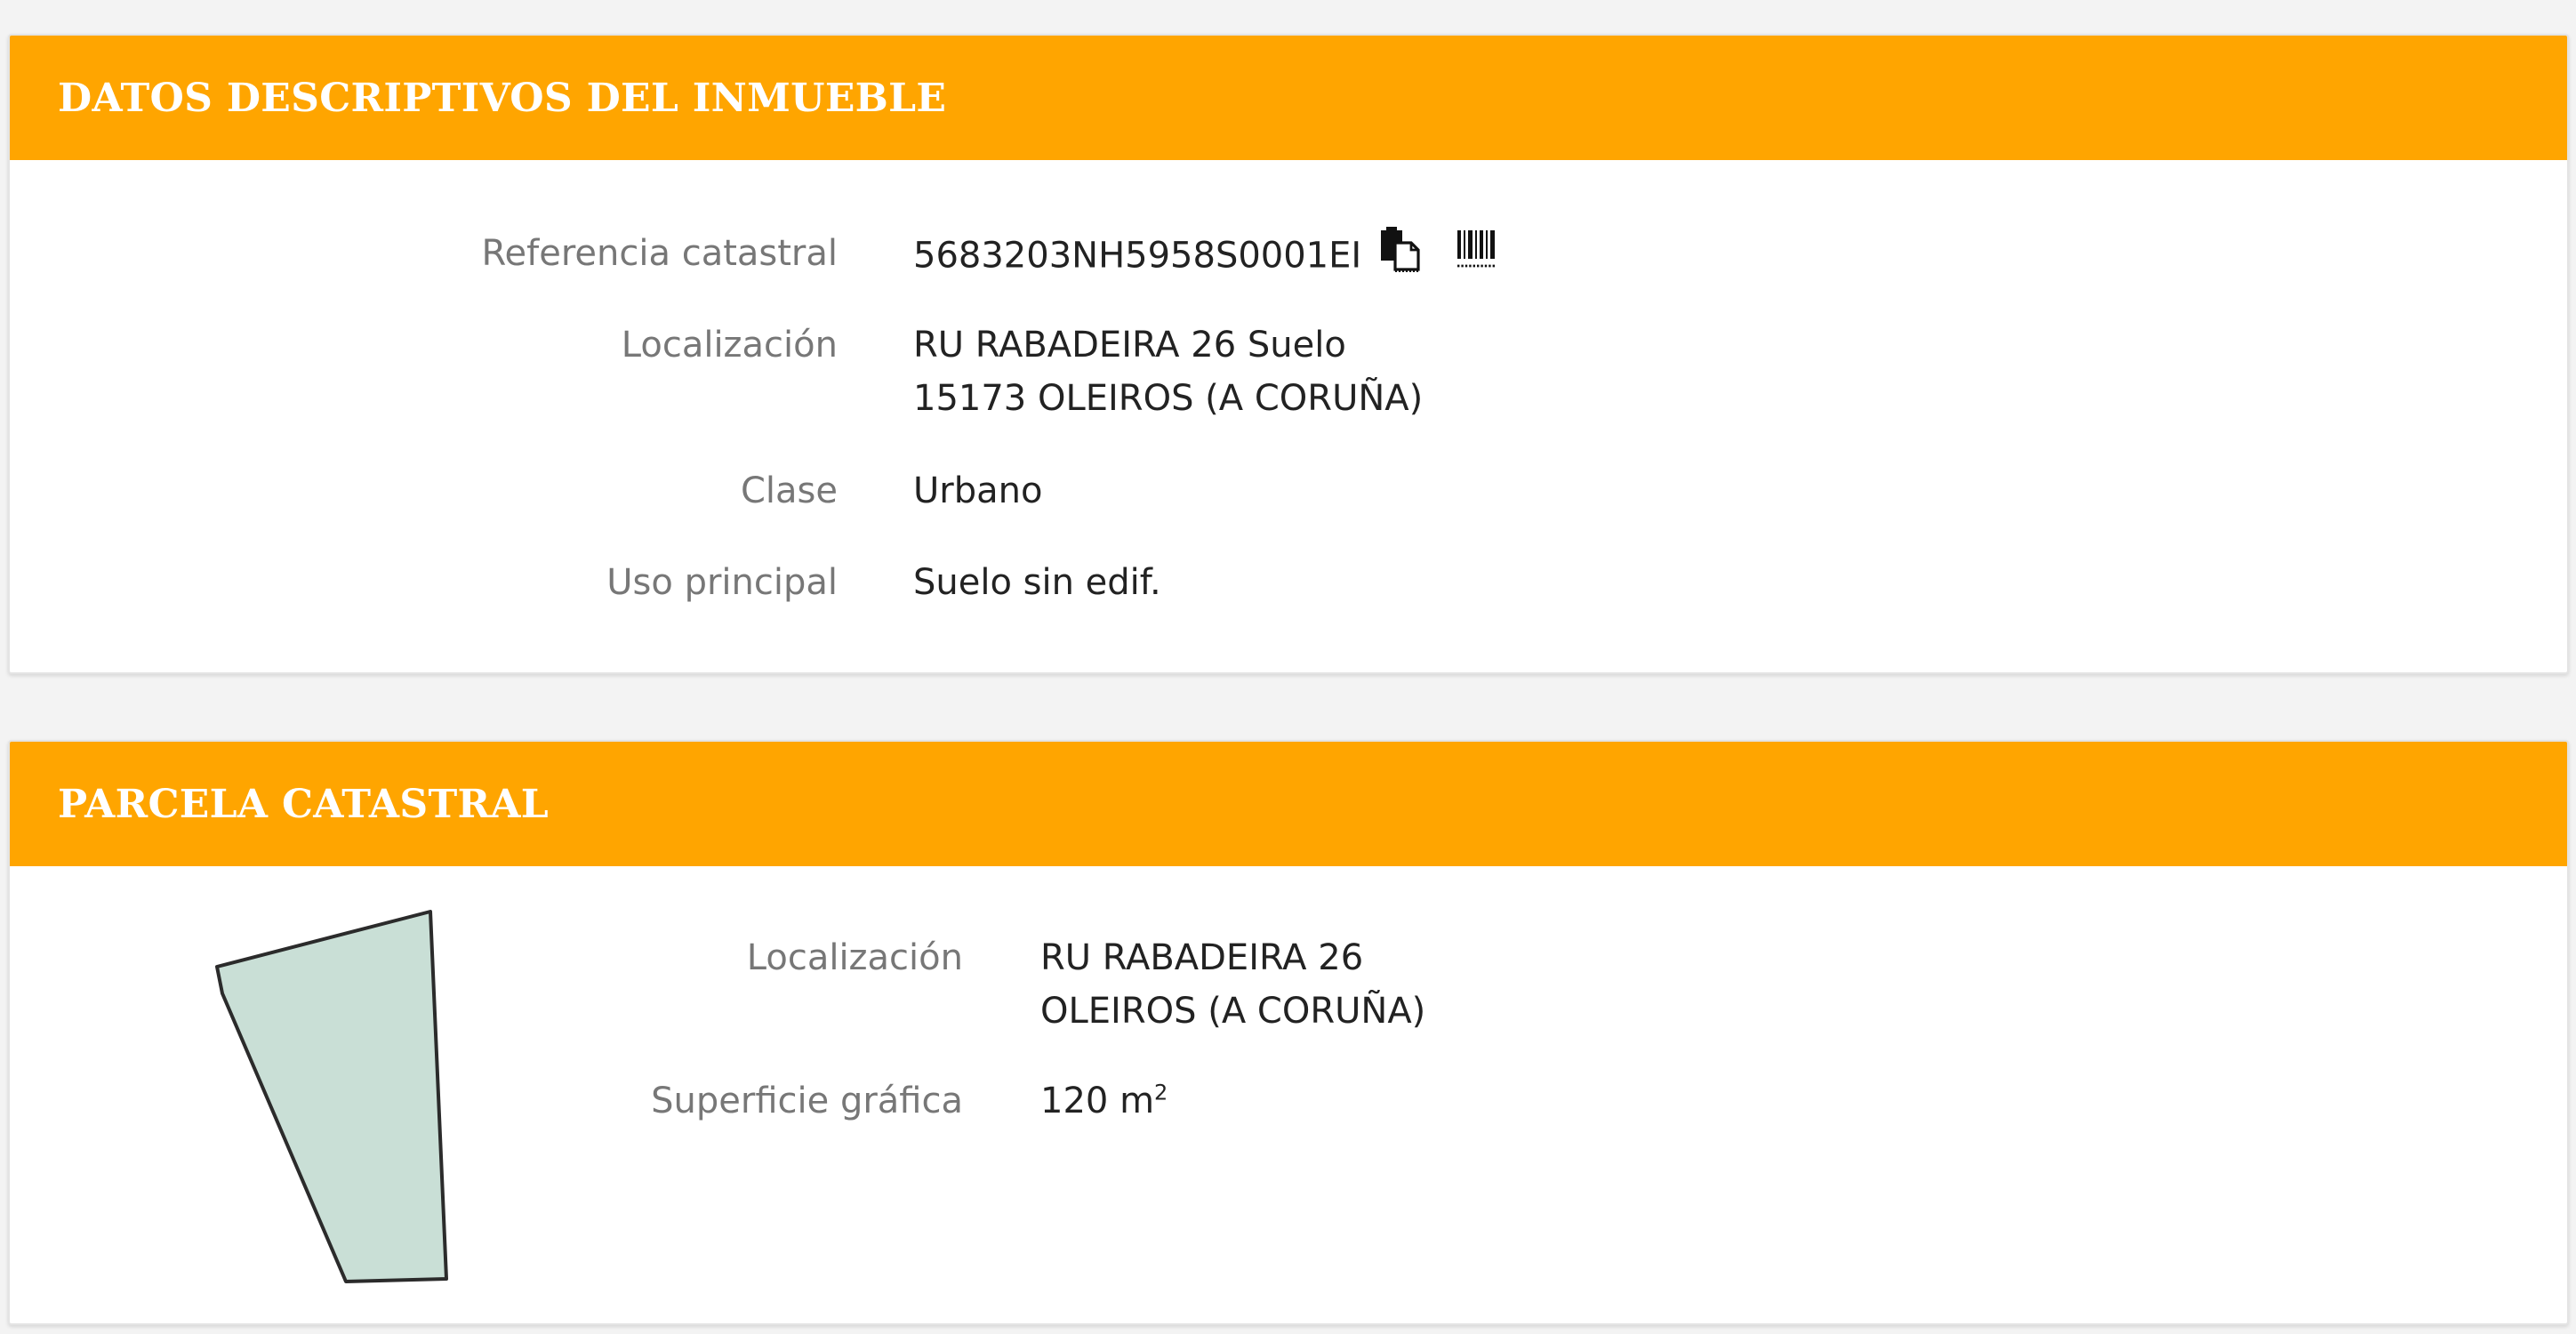  I want to click on parcela-localizacion-line2: OLEIROS (A CORUÑA), so click(1233, 1011).